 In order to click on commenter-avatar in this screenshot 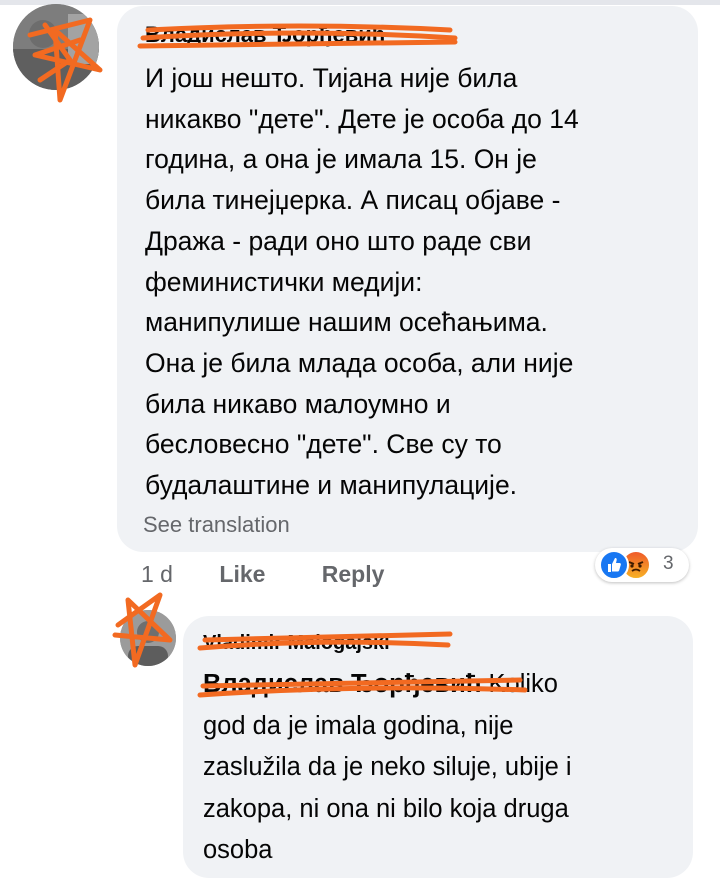, I will do `click(56, 47)`.